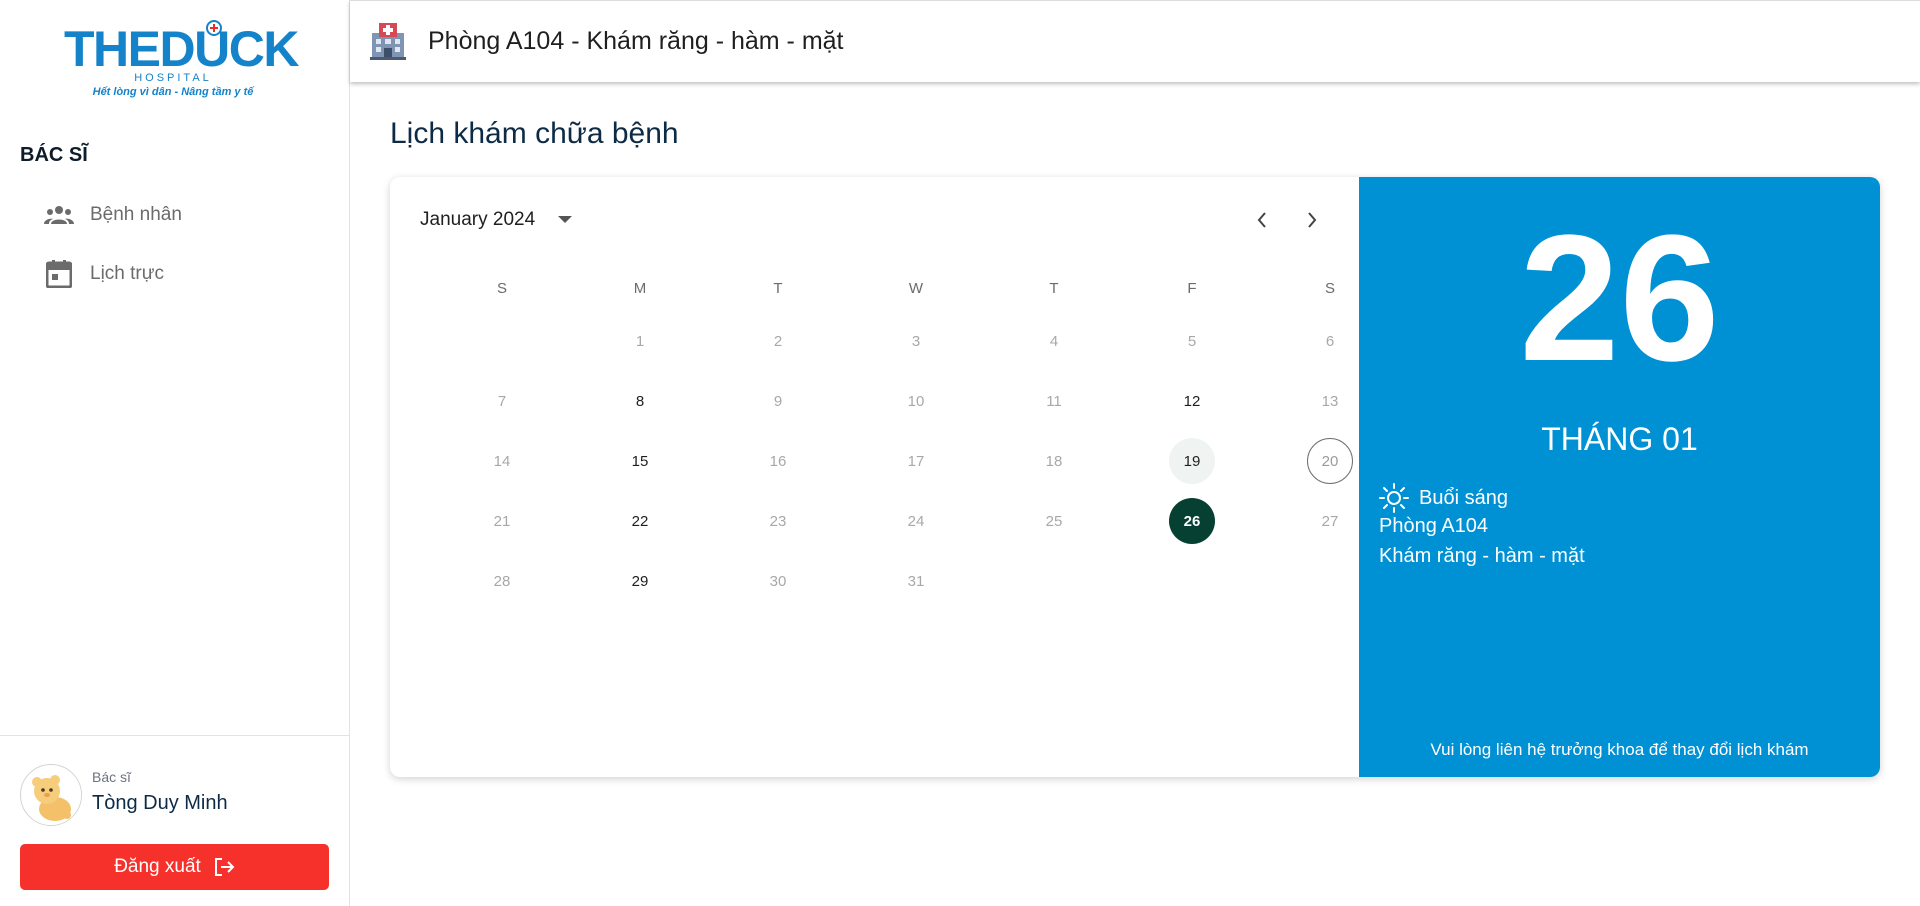 This screenshot has height=906, width=1920. I want to click on page-title: Lịch khám chữa bệnh, so click(534, 133).